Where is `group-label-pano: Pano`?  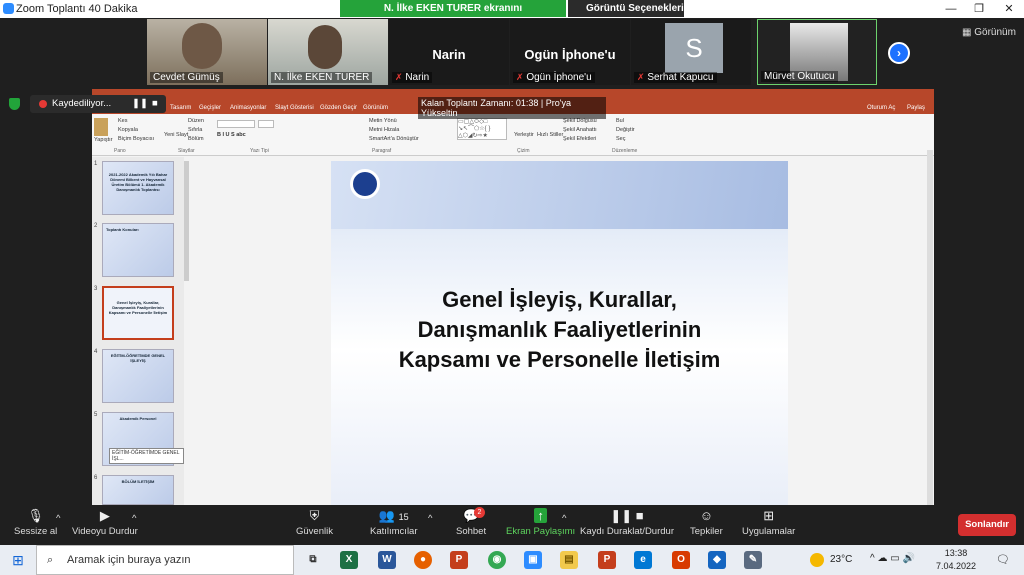 group-label-pano: Pano is located at coordinates (120, 151).